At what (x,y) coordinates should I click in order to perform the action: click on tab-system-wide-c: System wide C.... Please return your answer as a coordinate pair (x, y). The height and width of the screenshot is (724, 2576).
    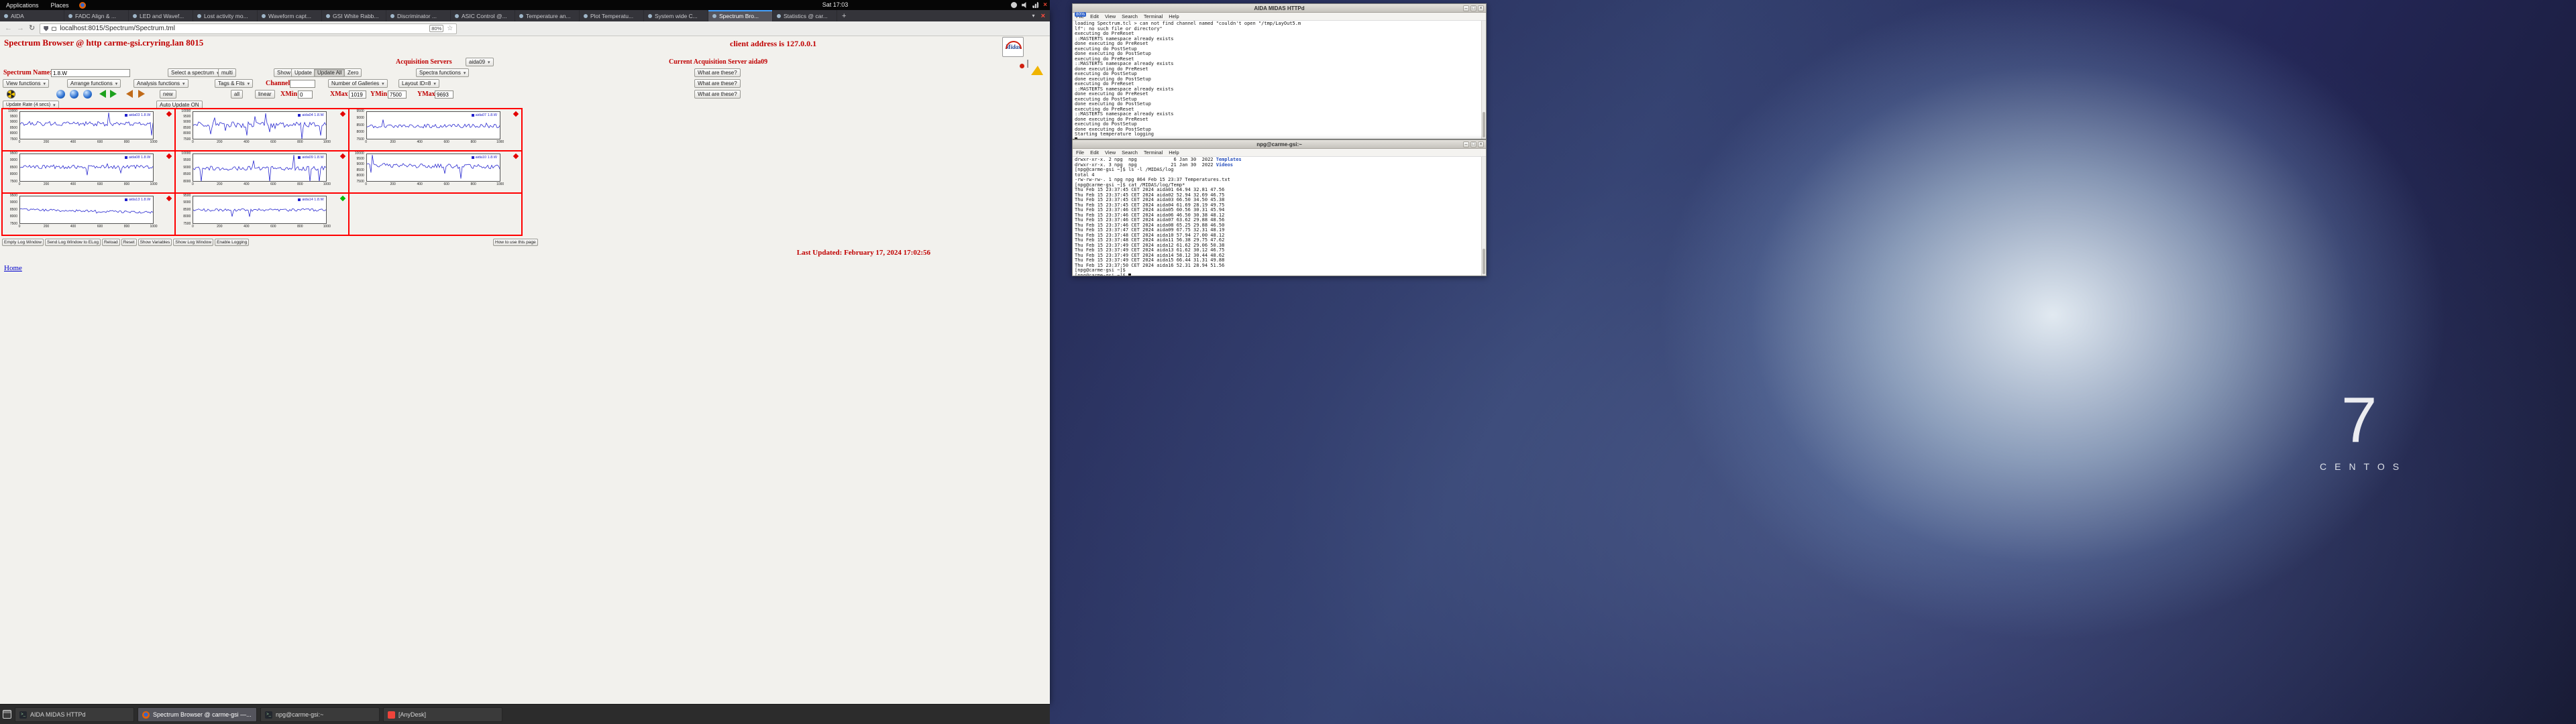
    Looking at the image, I should click on (676, 15).